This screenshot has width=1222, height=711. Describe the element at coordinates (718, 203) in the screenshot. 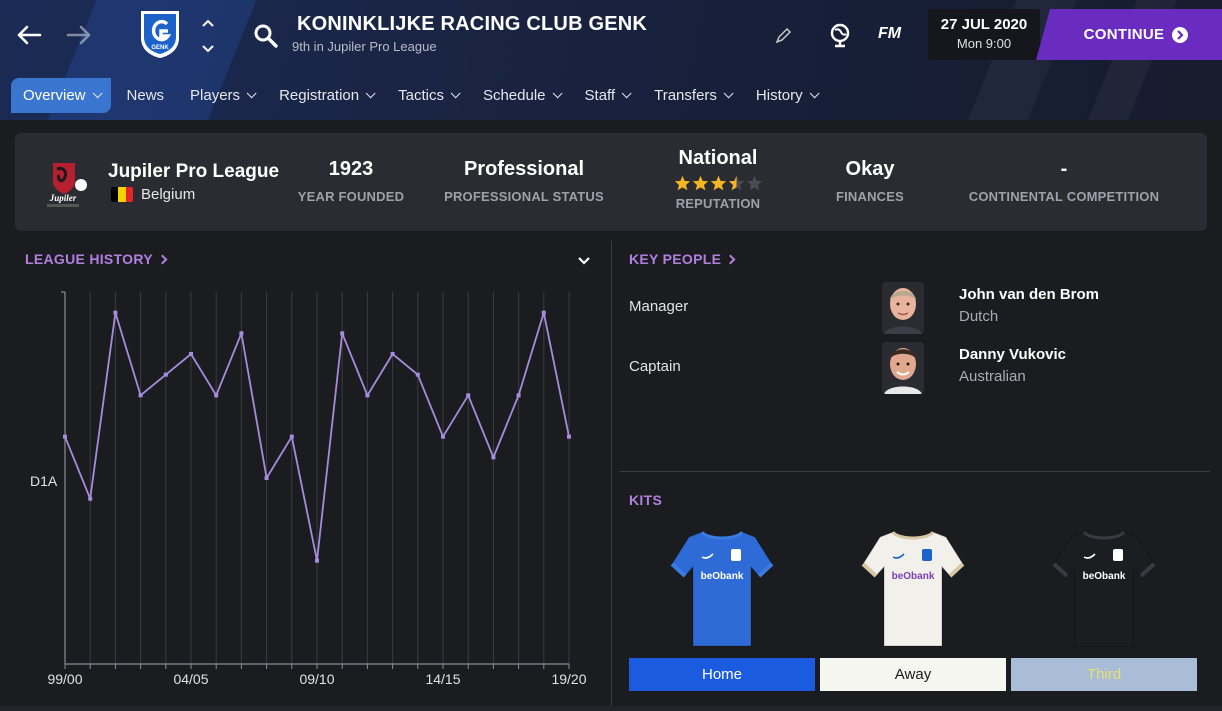

I see `reputation-label: REPUTATION` at that location.